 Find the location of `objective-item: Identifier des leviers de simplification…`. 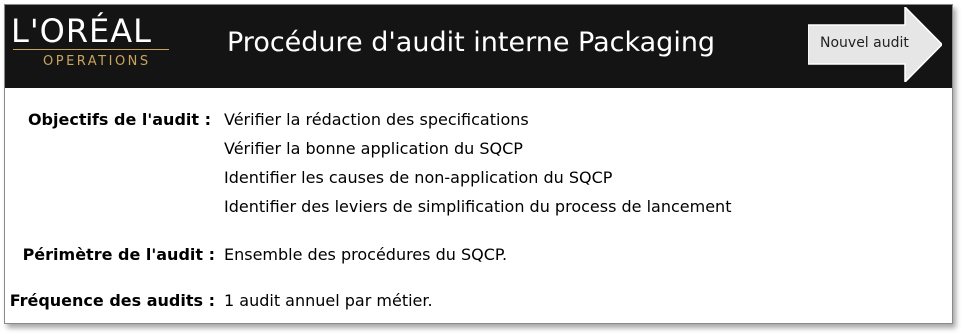

objective-item: Identifier des leviers de simplification… is located at coordinates (478, 206).